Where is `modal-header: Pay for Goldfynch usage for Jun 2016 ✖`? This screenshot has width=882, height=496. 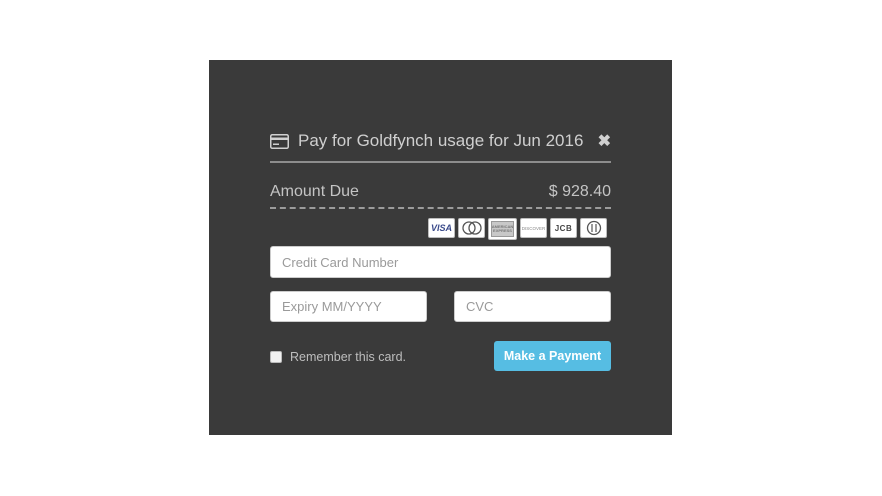
modal-header: Pay for Goldfynch usage for Jun 2016 ✖ is located at coordinates (440, 147).